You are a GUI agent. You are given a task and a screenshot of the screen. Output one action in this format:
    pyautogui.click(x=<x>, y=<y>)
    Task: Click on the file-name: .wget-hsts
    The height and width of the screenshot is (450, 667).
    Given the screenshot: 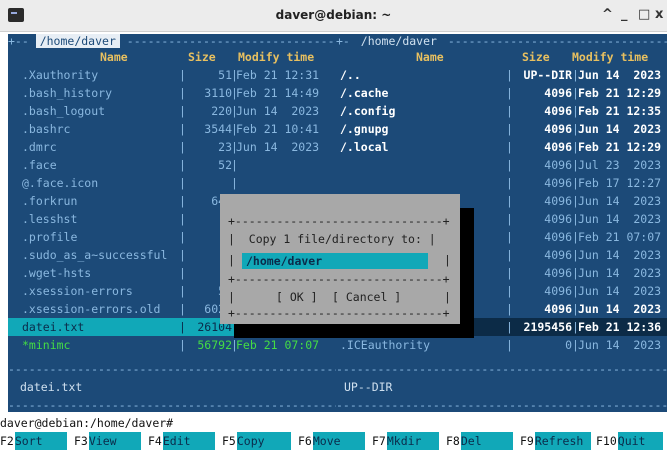 What is the action you would take?
    pyautogui.click(x=57, y=273)
    